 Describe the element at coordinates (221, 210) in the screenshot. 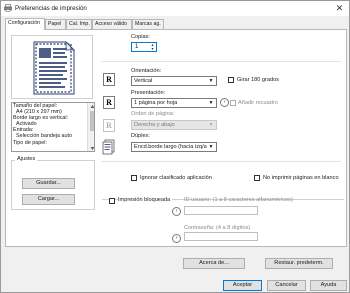

I see `user-id-input` at that location.